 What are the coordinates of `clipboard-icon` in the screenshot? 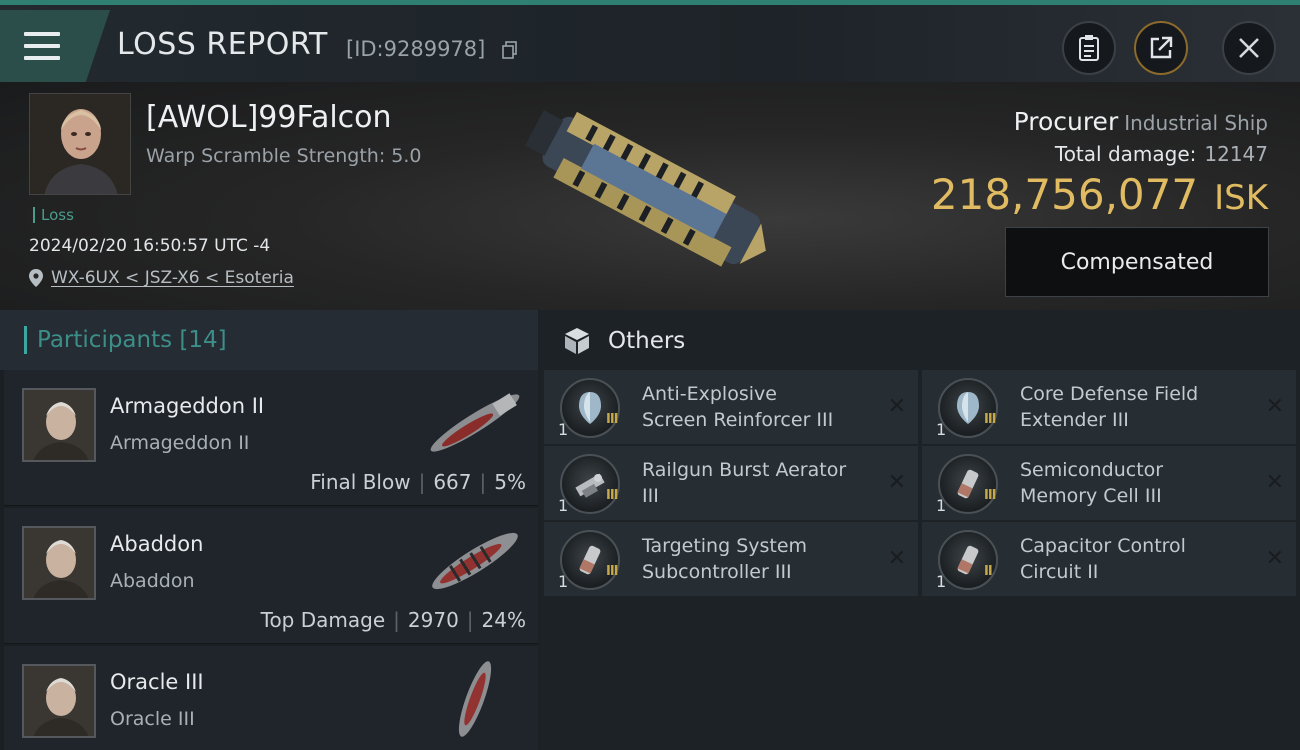 It's located at (1089, 48).